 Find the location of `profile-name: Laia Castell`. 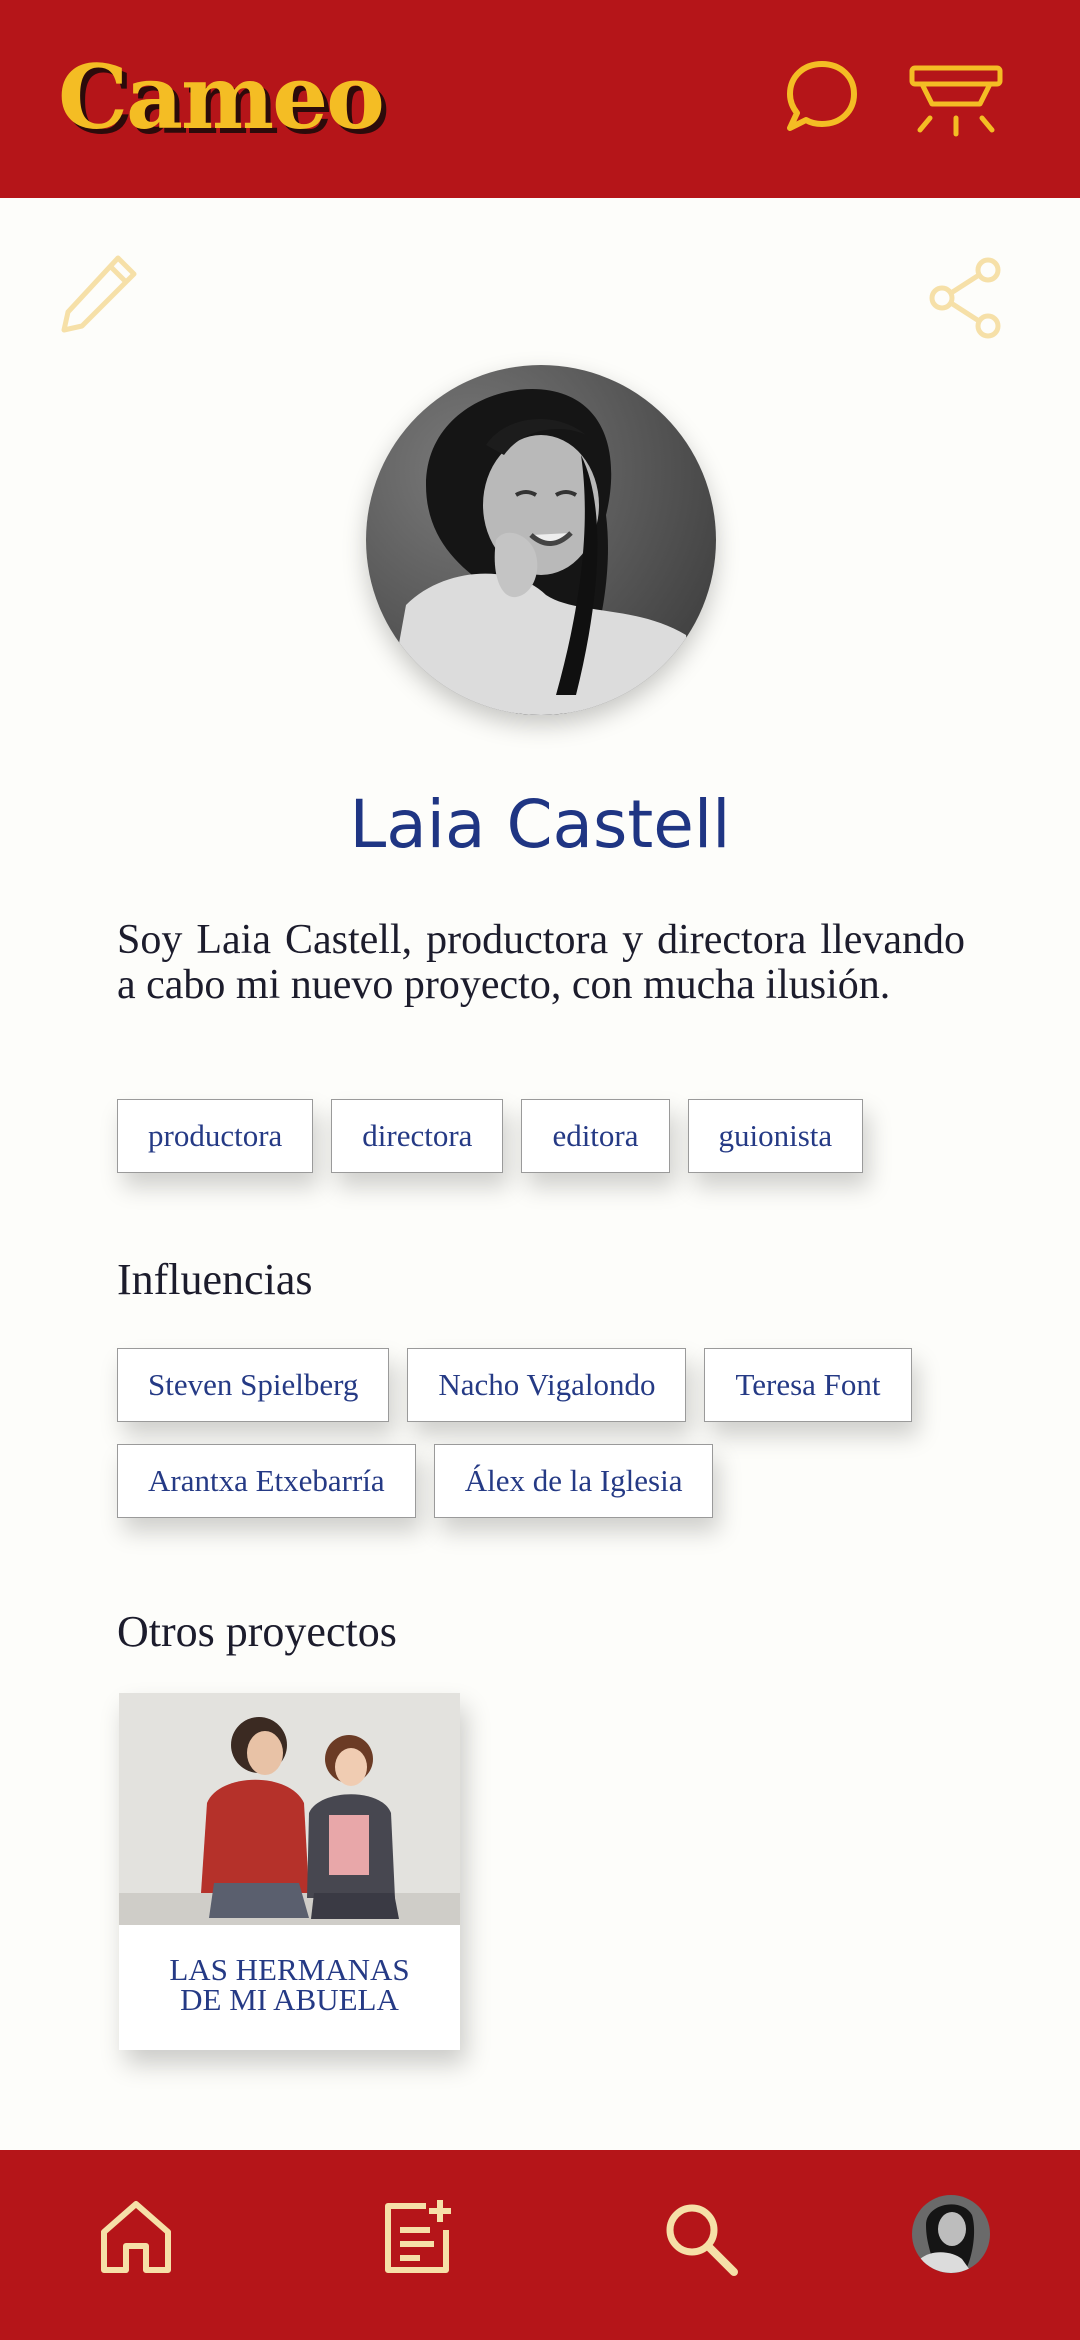

profile-name: Laia Castell is located at coordinates (540, 824).